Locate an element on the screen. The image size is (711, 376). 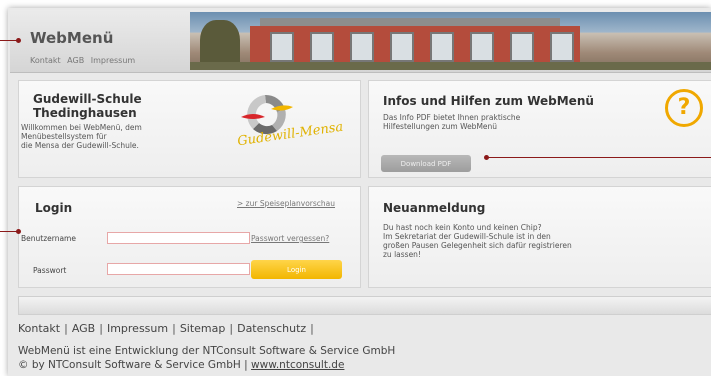
speiseplan-preview-link: > zur Speiseplanvorschau is located at coordinates (286, 203).